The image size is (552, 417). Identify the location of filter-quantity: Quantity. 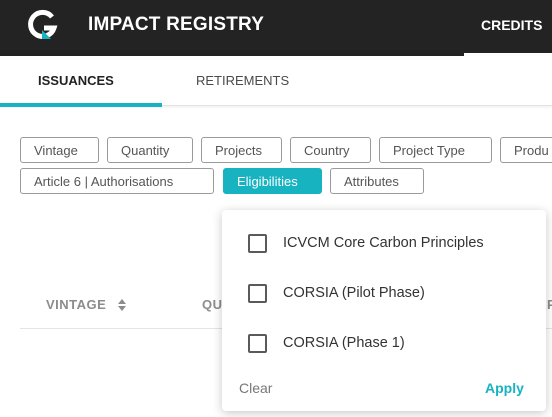
(150, 150).